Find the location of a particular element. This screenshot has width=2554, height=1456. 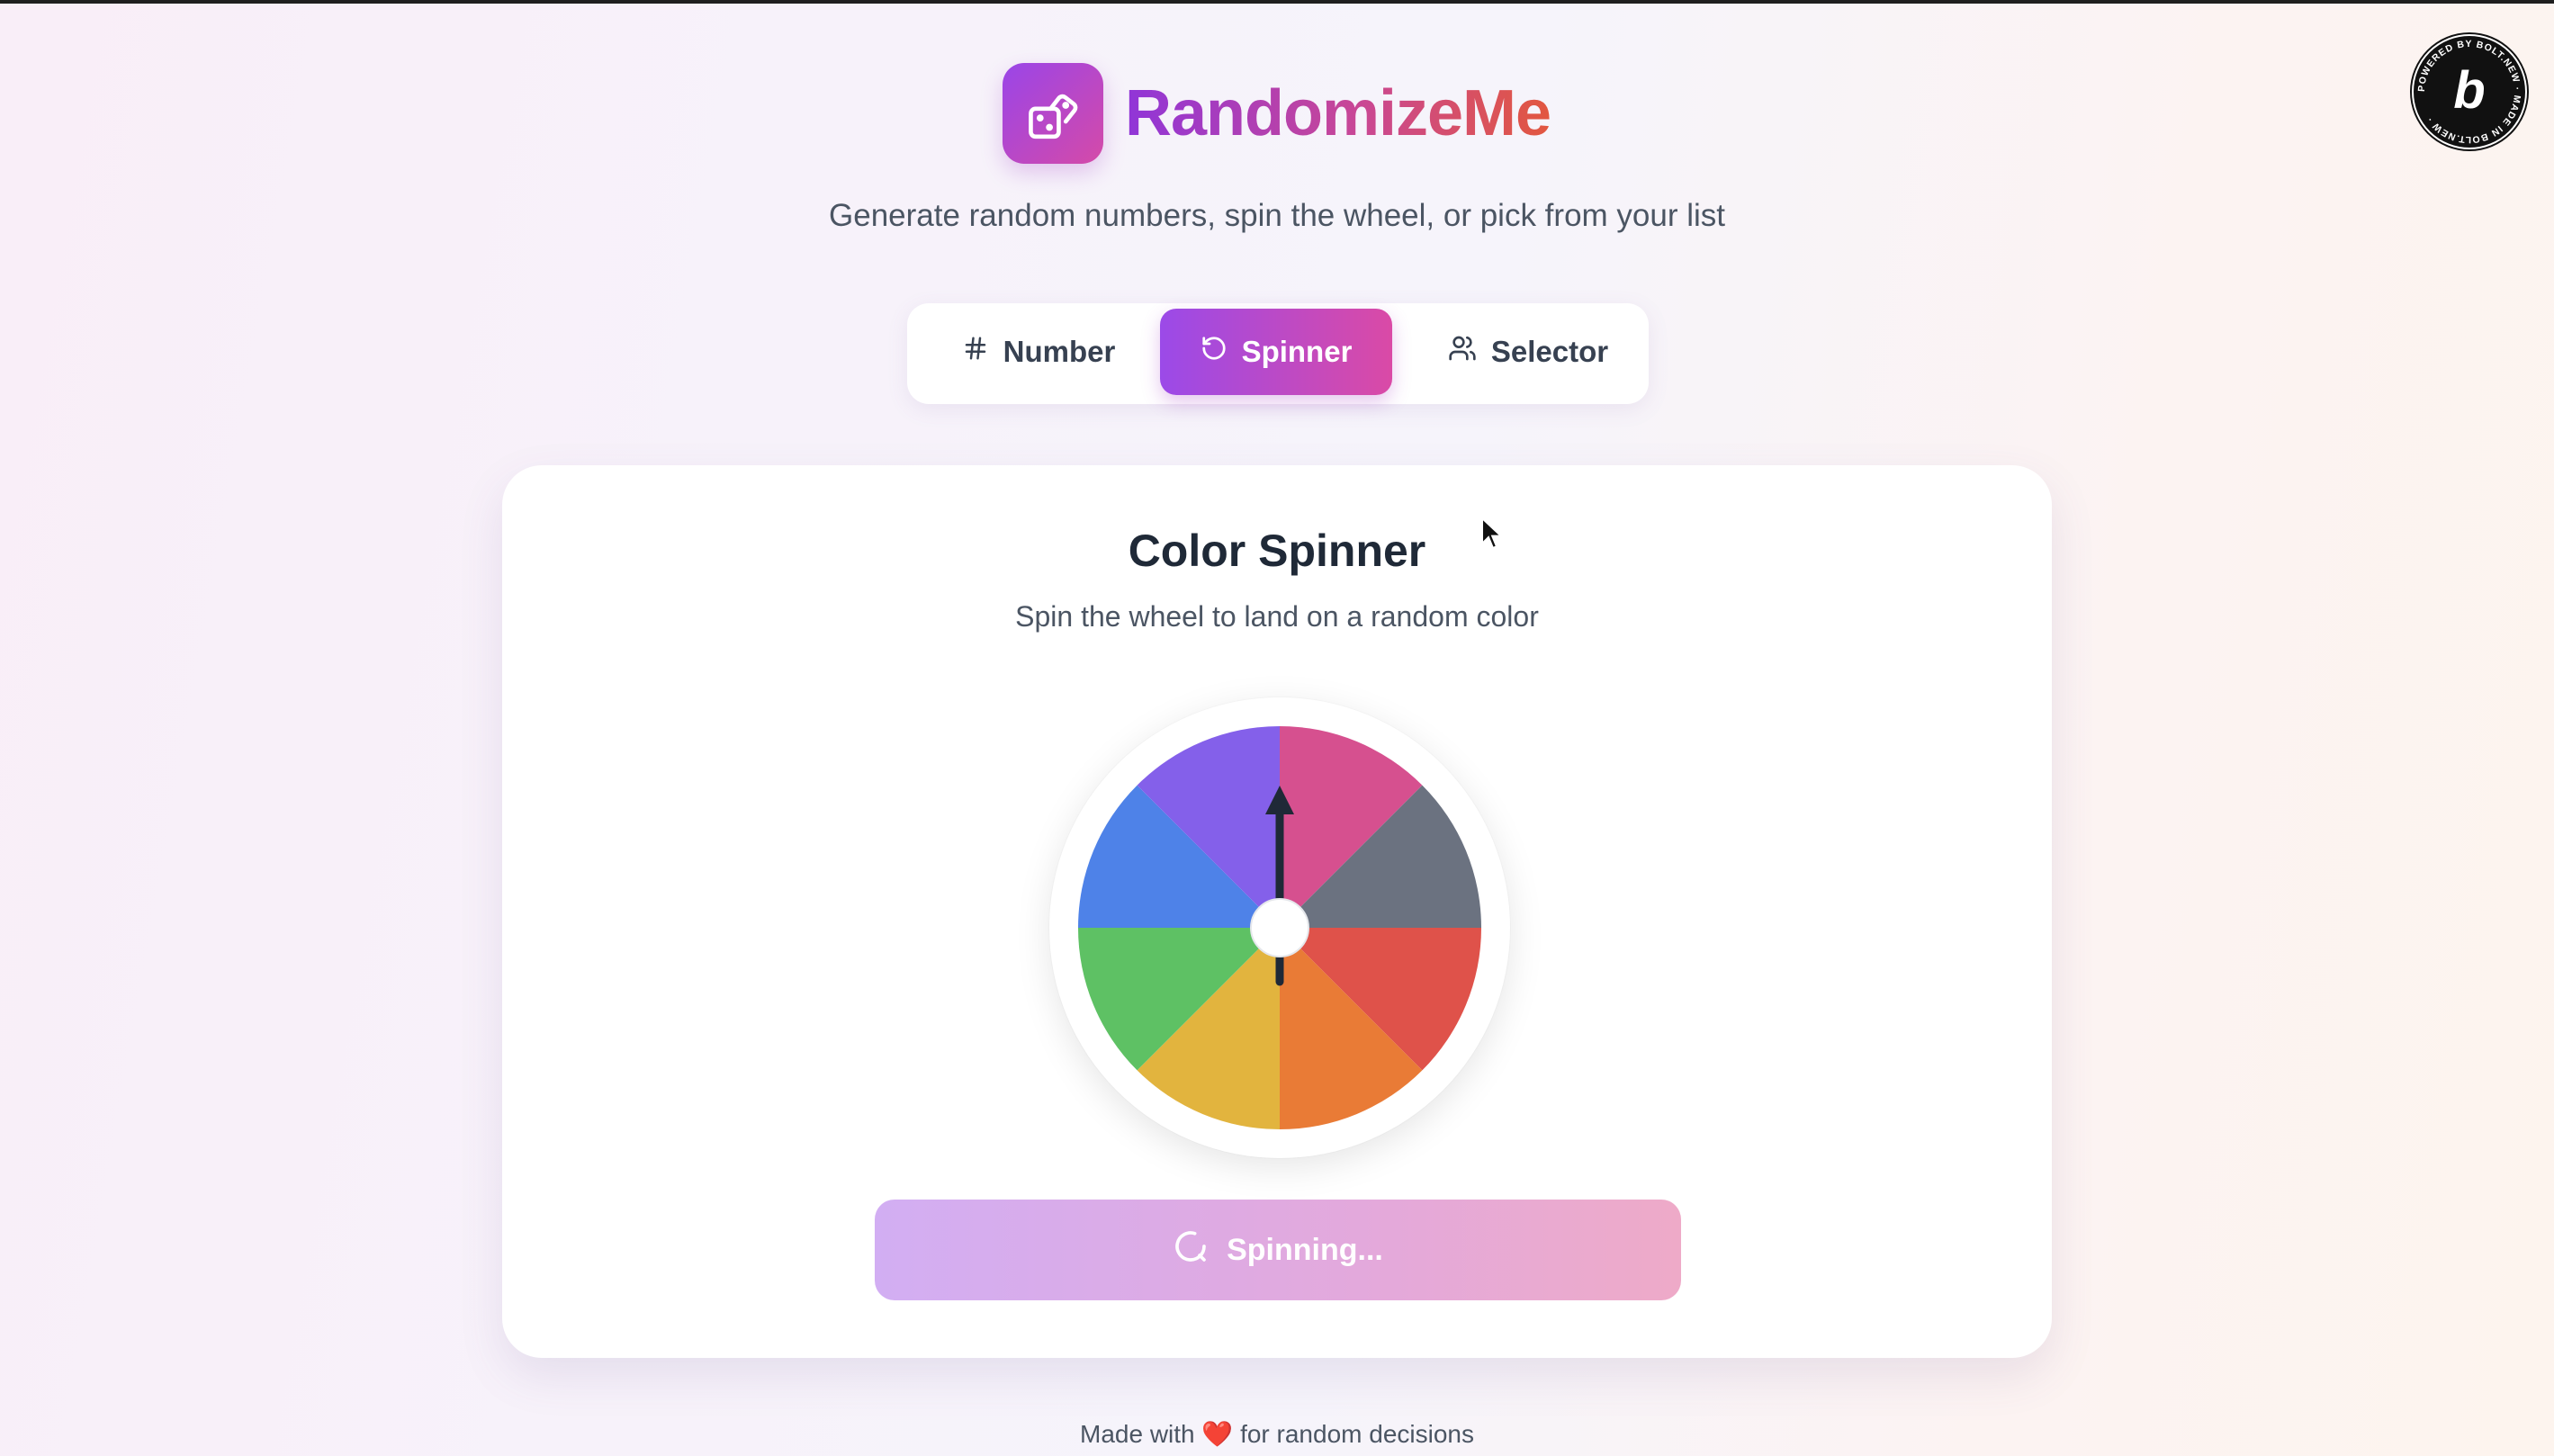

badge-letter: b is located at coordinates (2469, 90).